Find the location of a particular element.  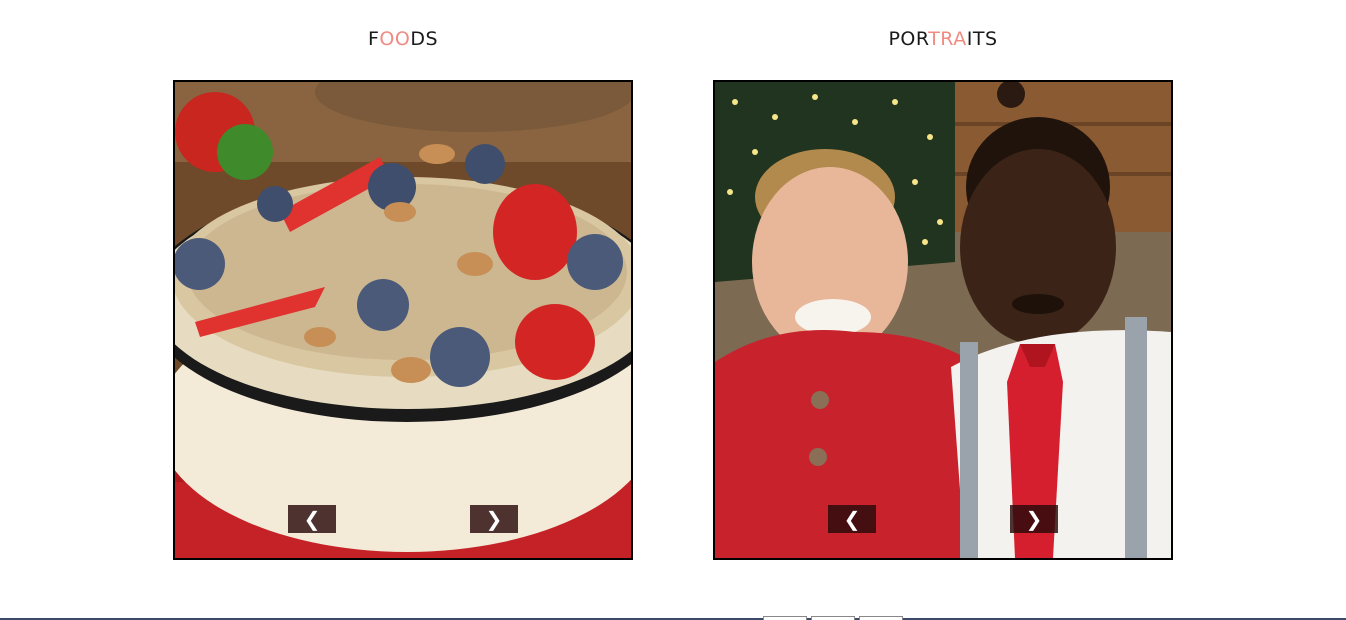

footer-tabs is located at coordinates (833, 618).